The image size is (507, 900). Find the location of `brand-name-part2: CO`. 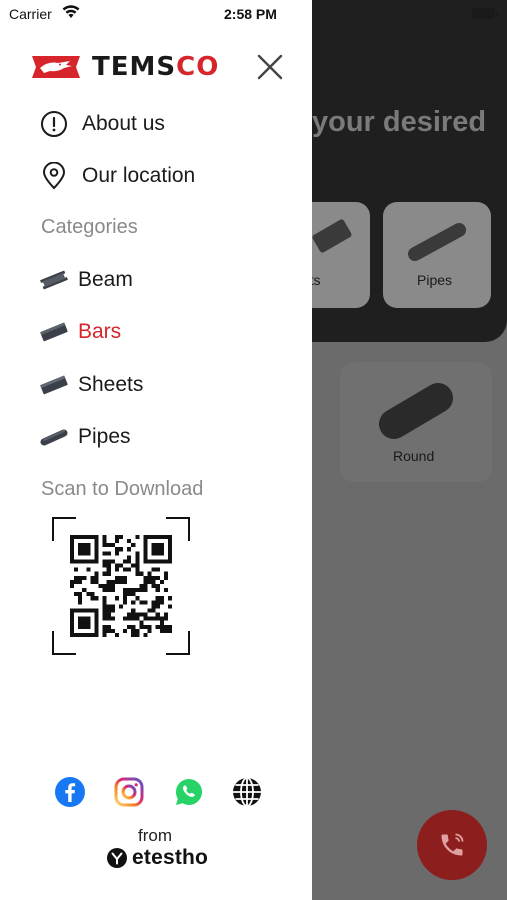

brand-name-part2: CO is located at coordinates (198, 67).